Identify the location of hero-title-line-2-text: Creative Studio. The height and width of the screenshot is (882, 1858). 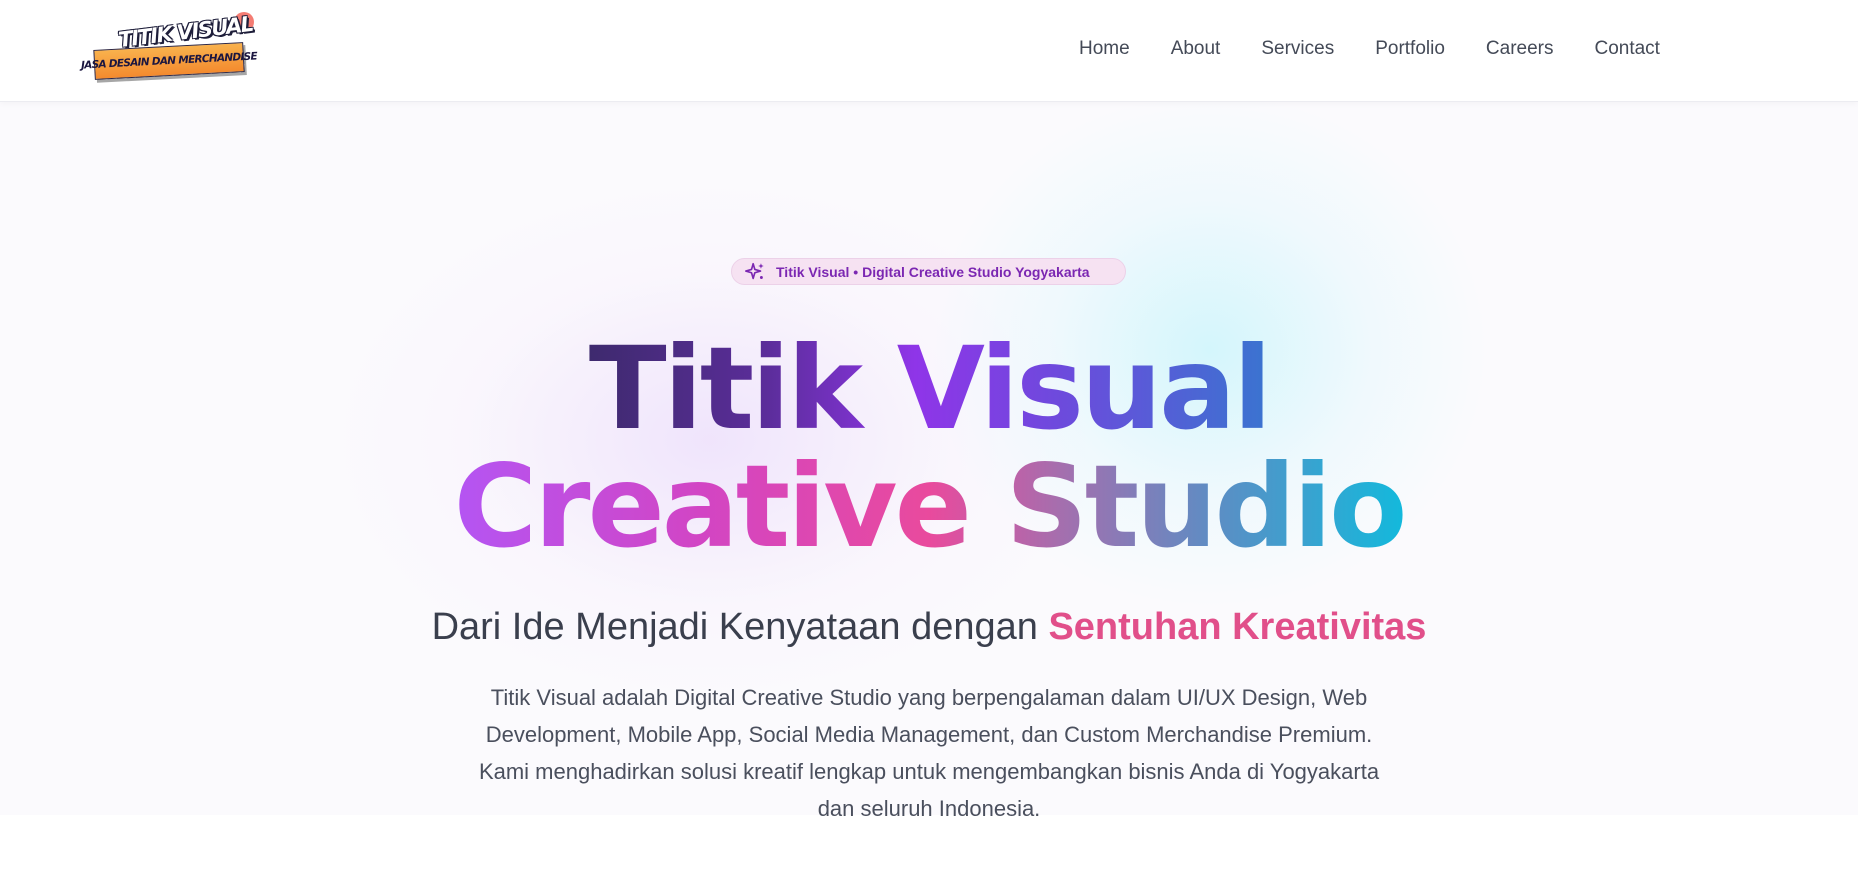
(929, 506).